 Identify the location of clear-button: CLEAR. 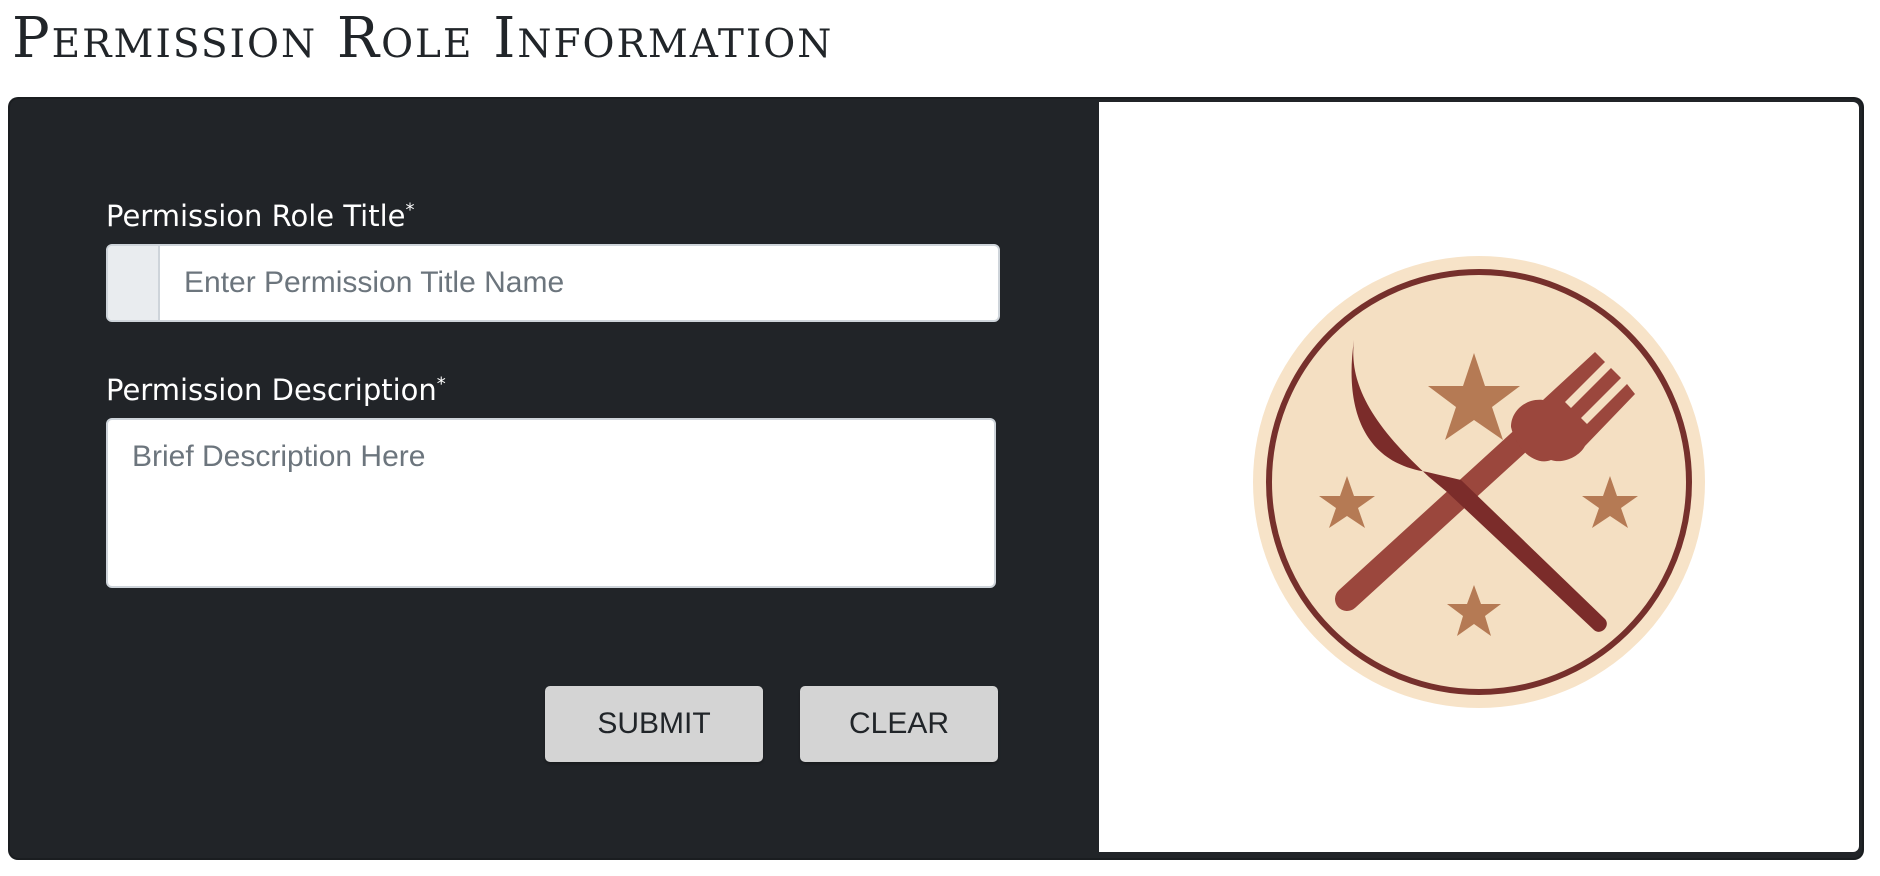
(899, 724).